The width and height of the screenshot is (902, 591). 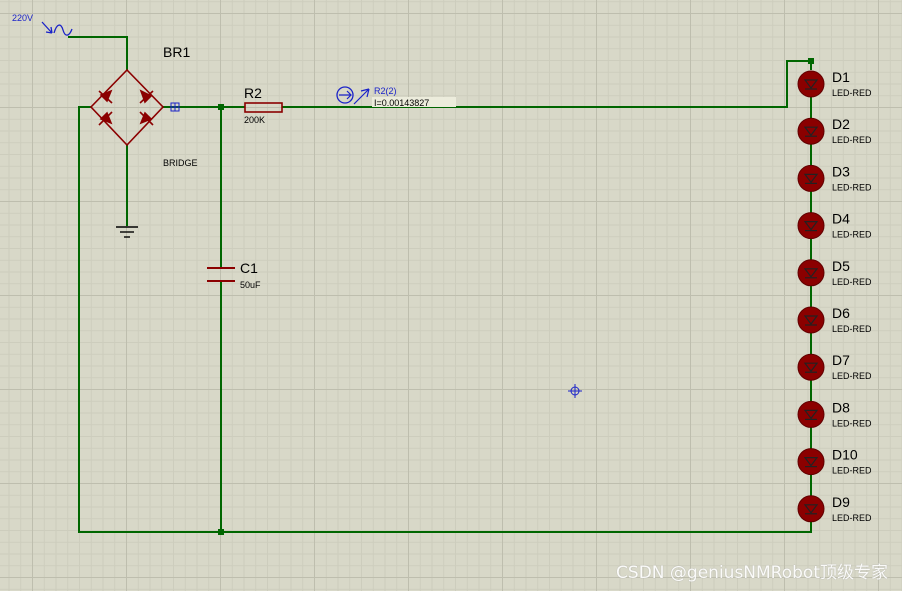 I want to click on capacitor-ref: C1, so click(x=249, y=268).